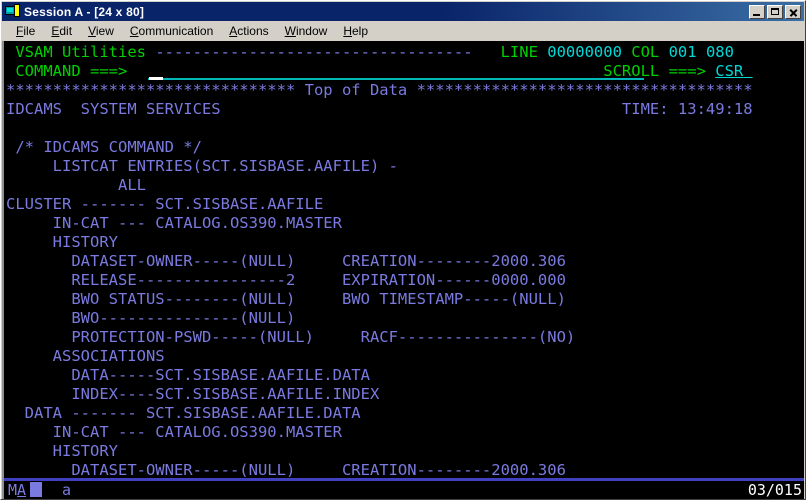 This screenshot has height=500, width=806. I want to click on menu-item-communication: Communication, so click(171, 31).